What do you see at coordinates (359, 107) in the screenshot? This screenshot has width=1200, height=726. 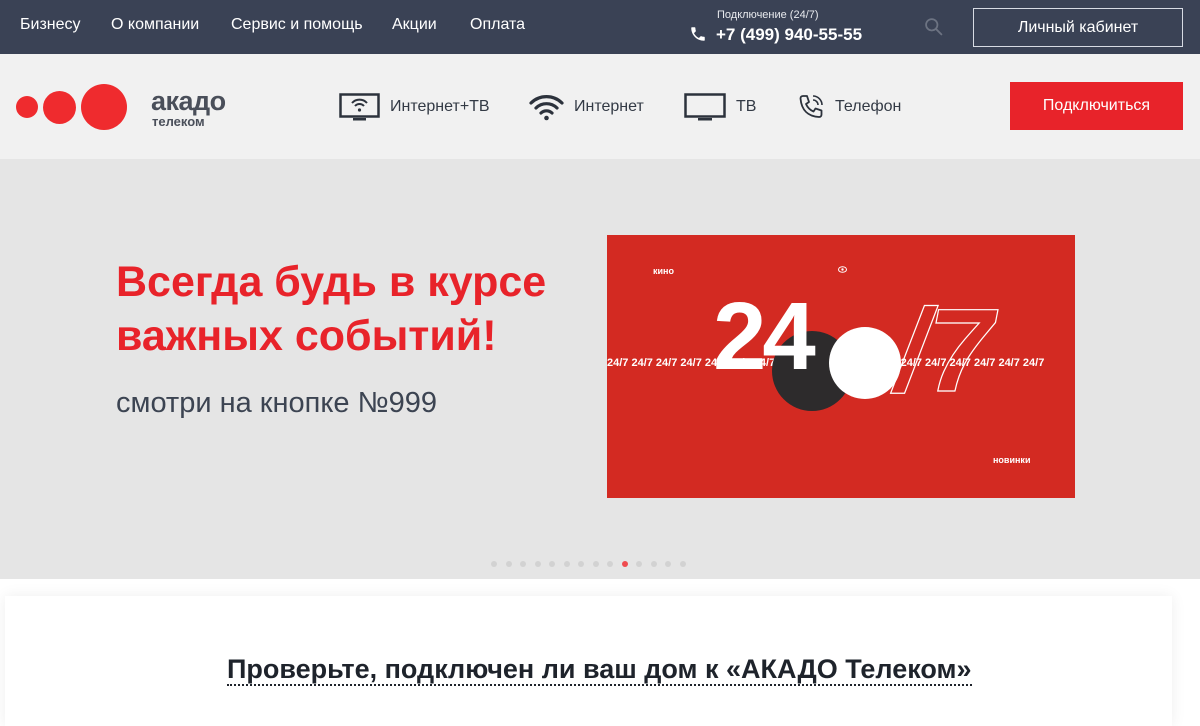 I see `tv-wifi-icon` at bounding box center [359, 107].